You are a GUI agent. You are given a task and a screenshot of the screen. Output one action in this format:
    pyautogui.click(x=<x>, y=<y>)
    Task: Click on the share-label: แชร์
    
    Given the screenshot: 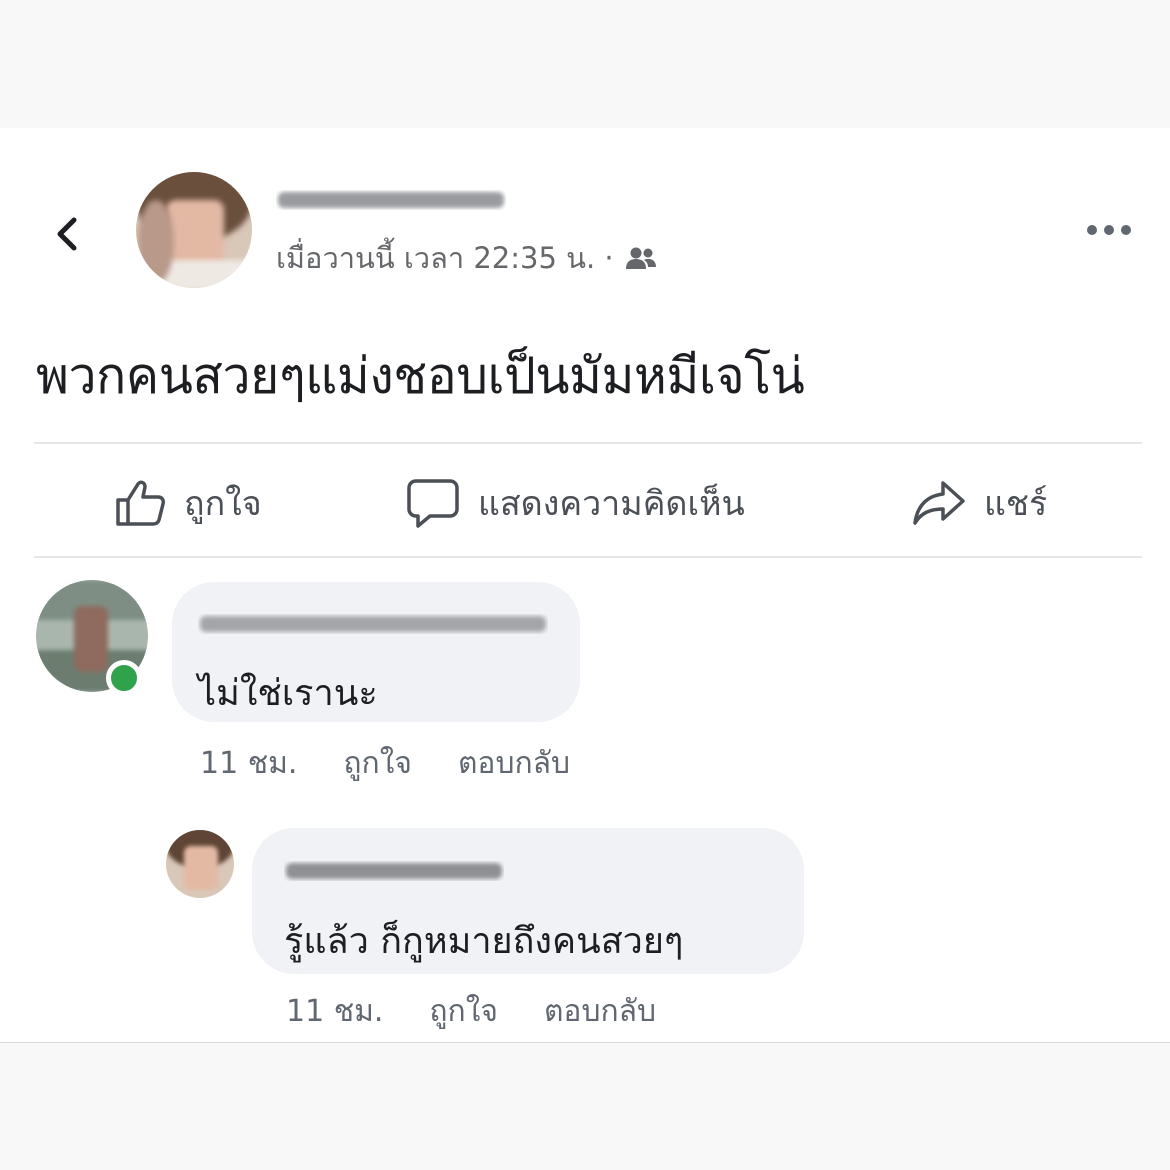 What is the action you would take?
    pyautogui.click(x=1016, y=504)
    